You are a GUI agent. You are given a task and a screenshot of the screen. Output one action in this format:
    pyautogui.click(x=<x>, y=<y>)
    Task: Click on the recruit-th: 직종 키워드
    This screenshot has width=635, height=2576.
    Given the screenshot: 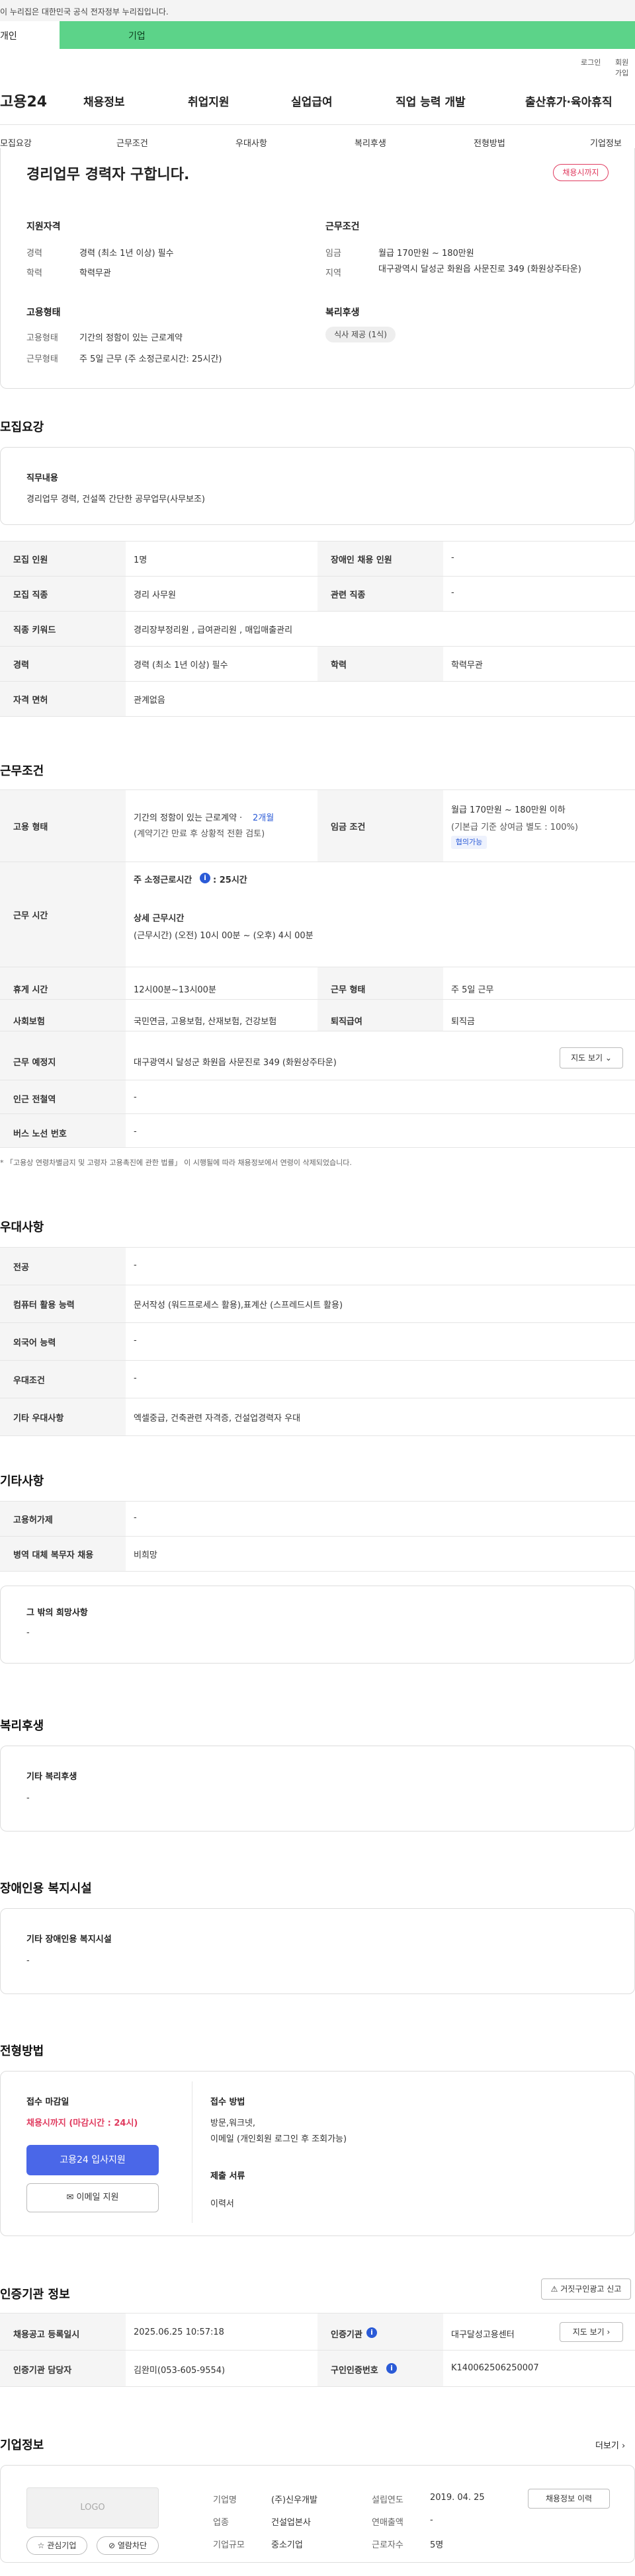 What is the action you would take?
    pyautogui.click(x=34, y=630)
    